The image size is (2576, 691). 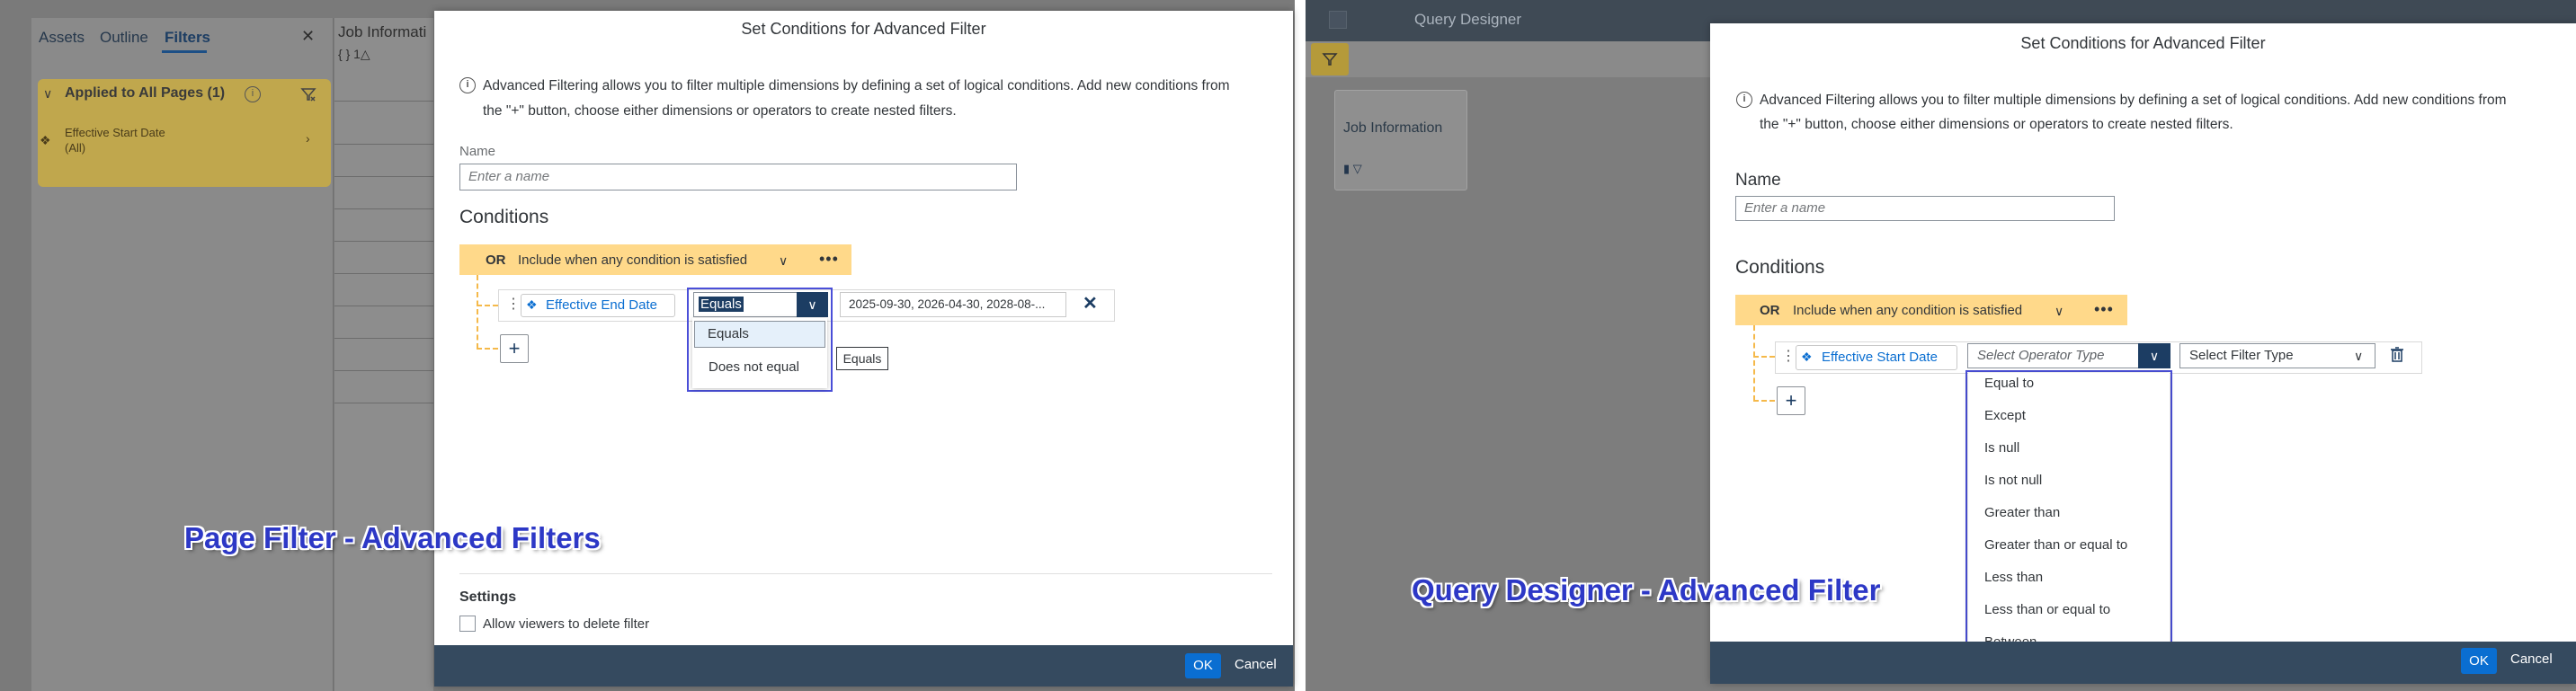 What do you see at coordinates (2069, 421) in the screenshot?
I see `dropdown-option-except: Except` at bounding box center [2069, 421].